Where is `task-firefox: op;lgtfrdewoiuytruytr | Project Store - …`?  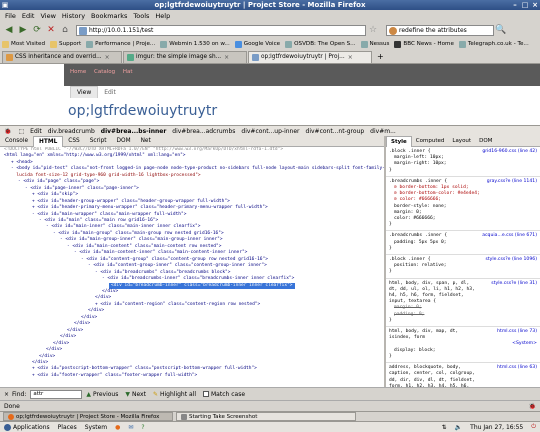
task-firefox: op;lgtfrdewoiuytruytr | Project Store - … is located at coordinates (88, 416).